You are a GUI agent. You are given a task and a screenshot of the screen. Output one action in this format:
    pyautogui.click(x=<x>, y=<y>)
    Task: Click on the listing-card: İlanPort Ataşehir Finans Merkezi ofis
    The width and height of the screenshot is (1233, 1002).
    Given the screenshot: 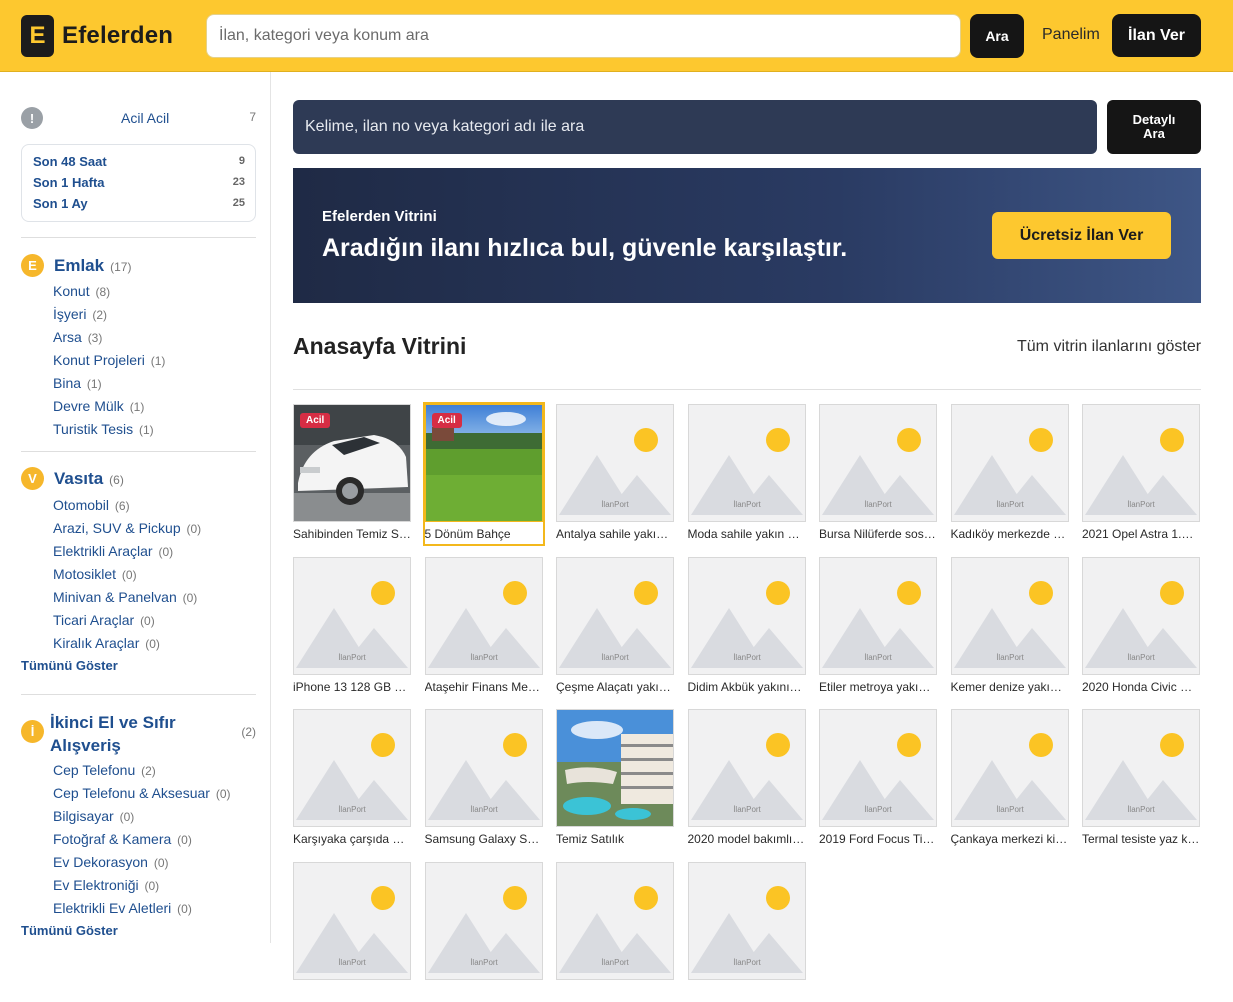 What is the action you would take?
    pyautogui.click(x=483, y=627)
    